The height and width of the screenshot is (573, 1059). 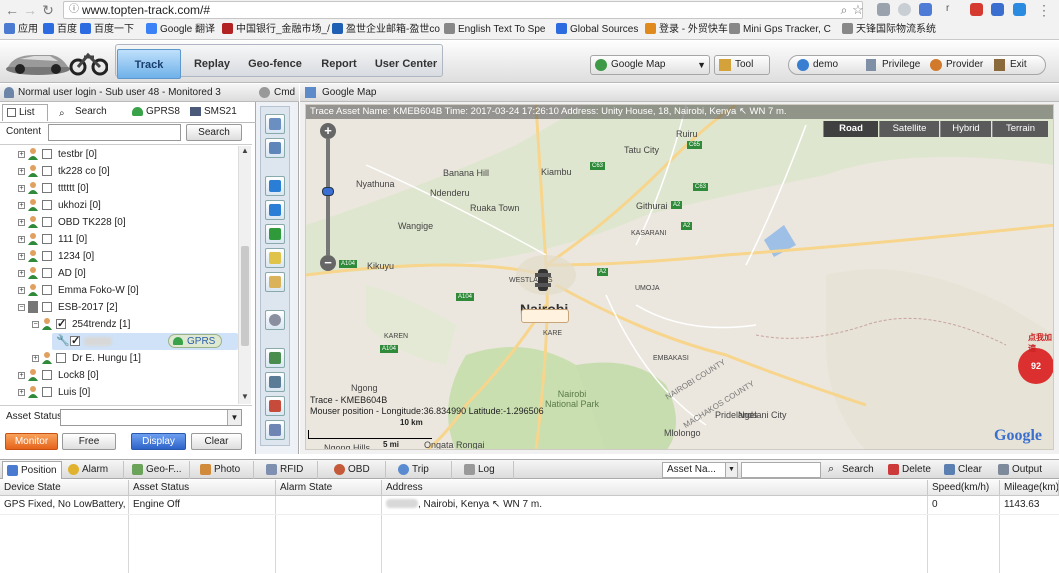 I want to click on tab-report: Report, so click(x=339, y=64).